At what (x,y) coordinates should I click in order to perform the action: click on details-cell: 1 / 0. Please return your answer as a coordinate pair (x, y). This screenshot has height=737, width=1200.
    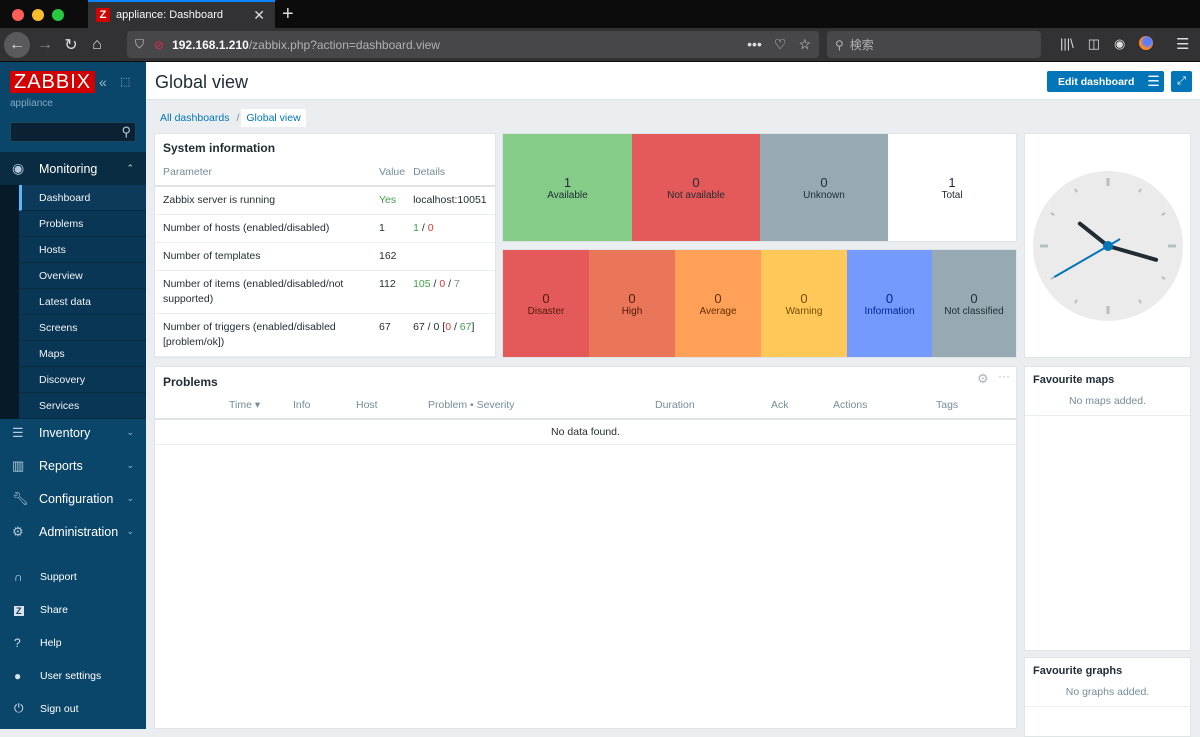
    Looking at the image, I should click on (452, 228).